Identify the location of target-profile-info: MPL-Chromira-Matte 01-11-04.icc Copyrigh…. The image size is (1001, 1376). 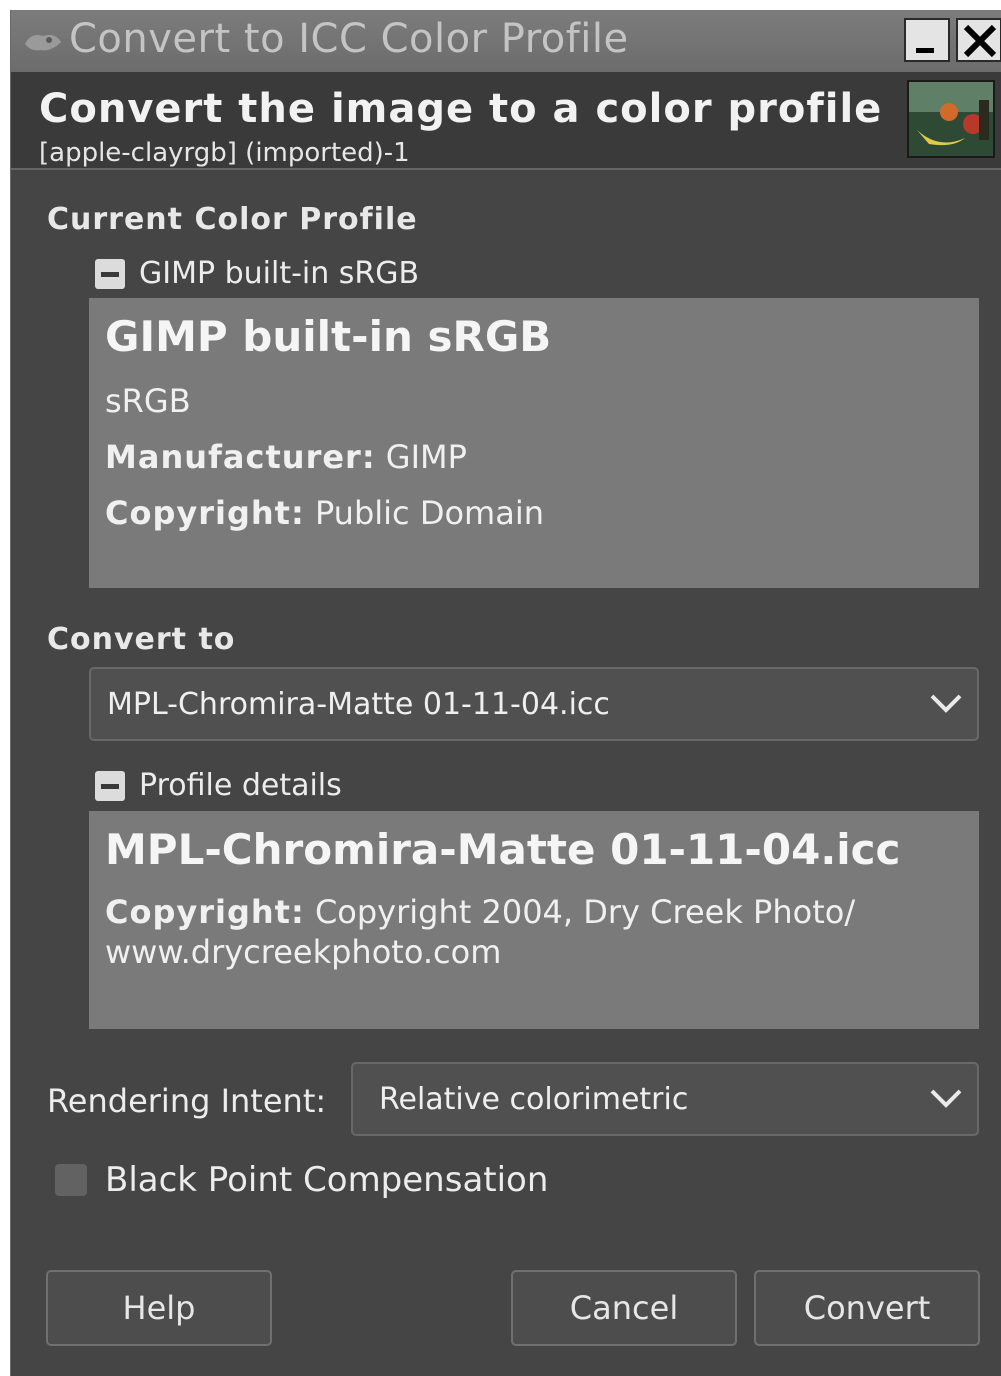
(534, 920).